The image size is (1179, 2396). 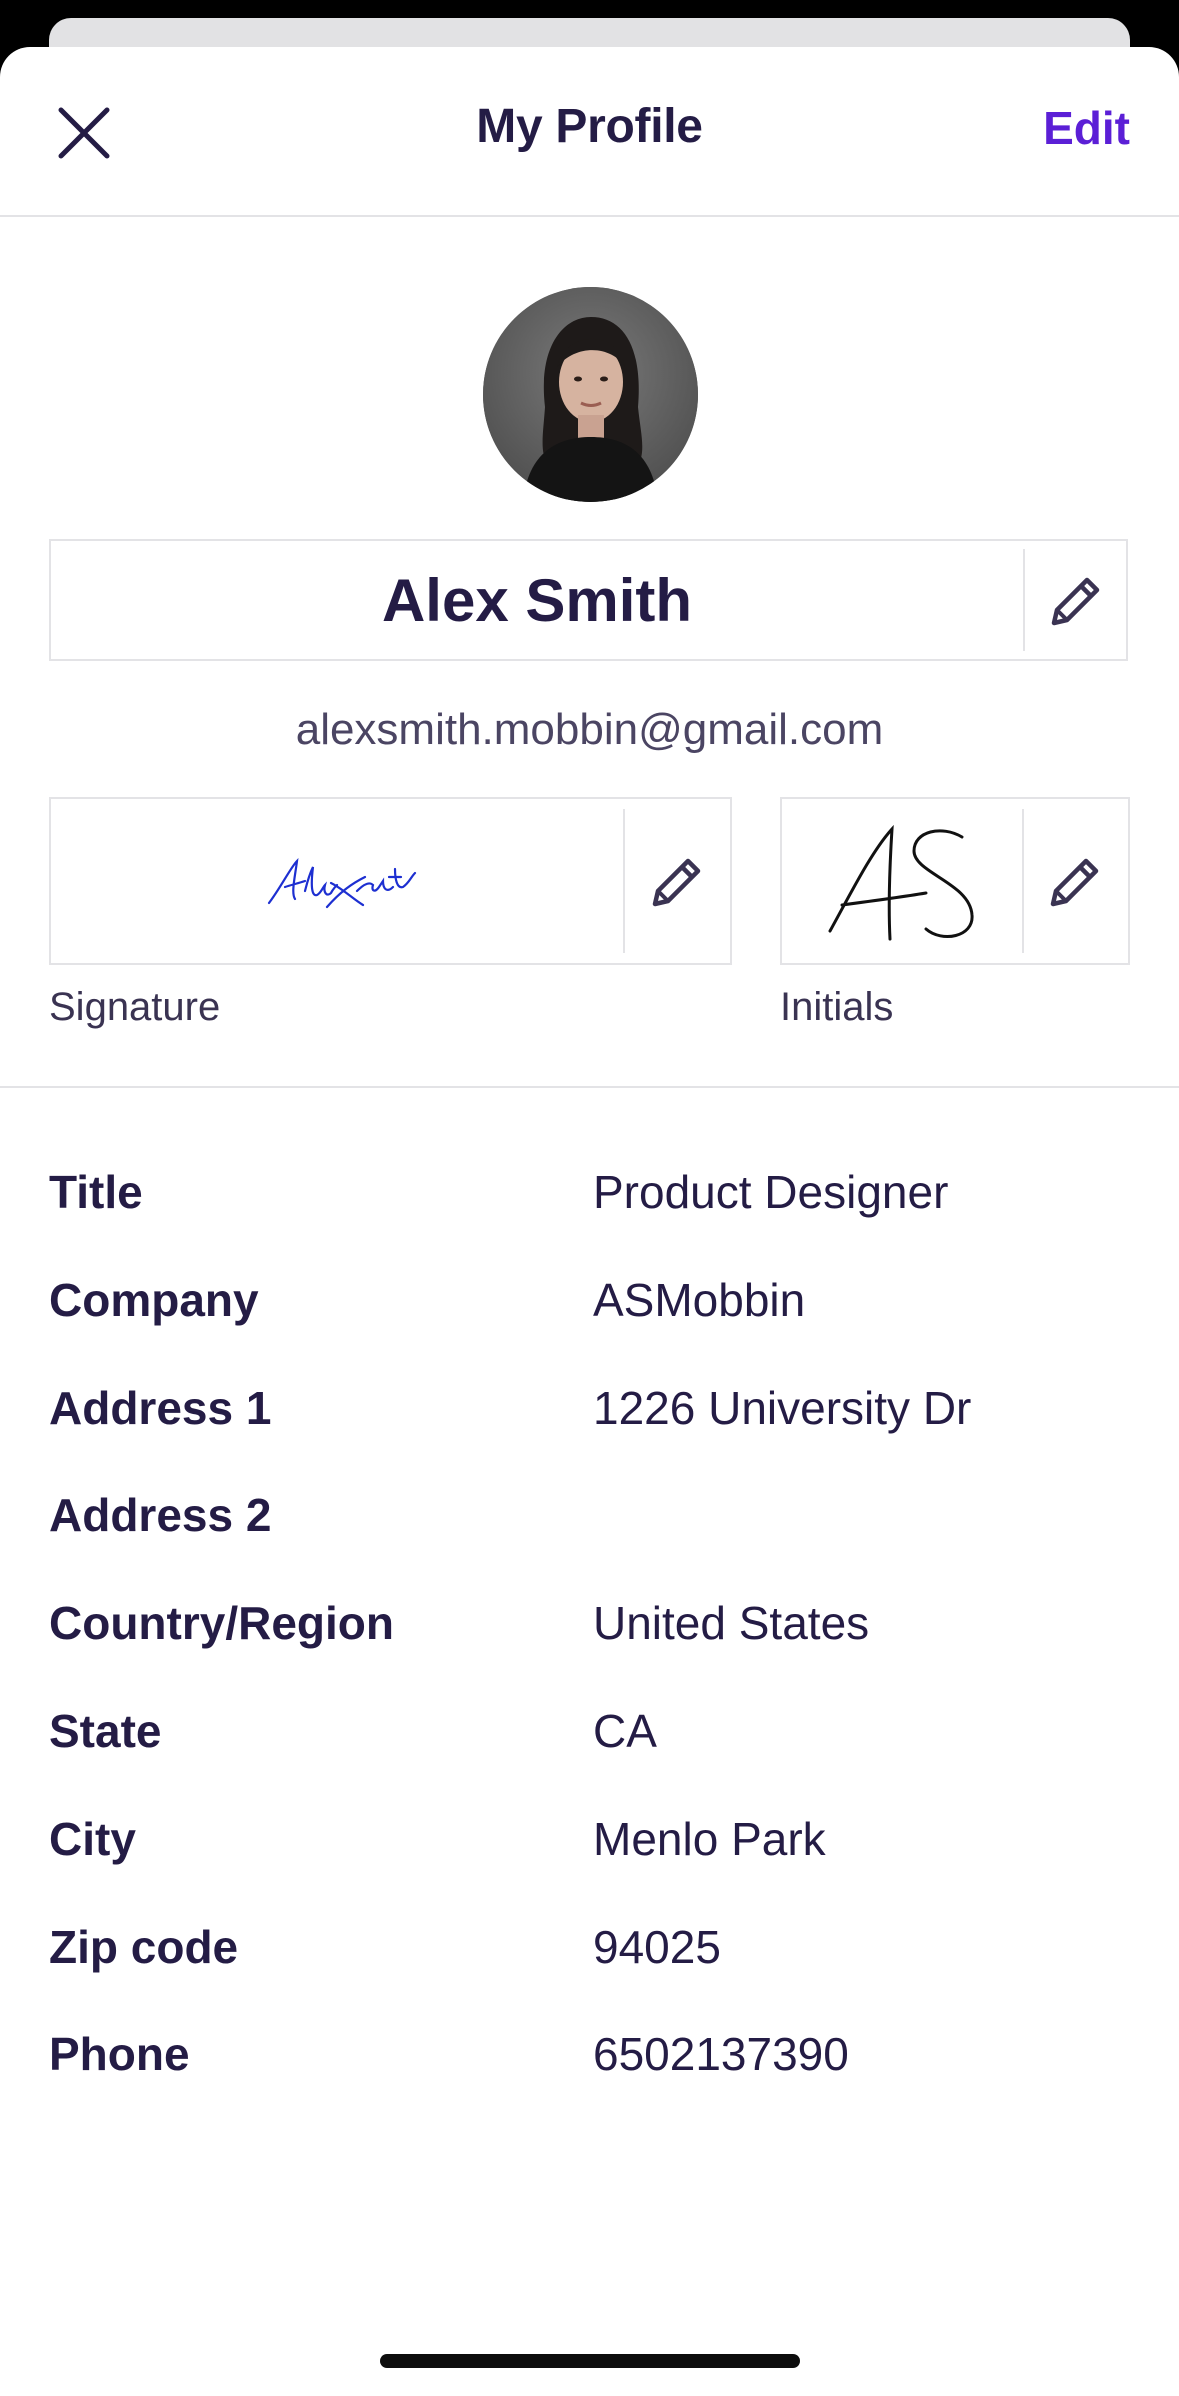 What do you see at coordinates (589, 2081) in the screenshot?
I see `detail-row-phone: Phone 6502137390` at bounding box center [589, 2081].